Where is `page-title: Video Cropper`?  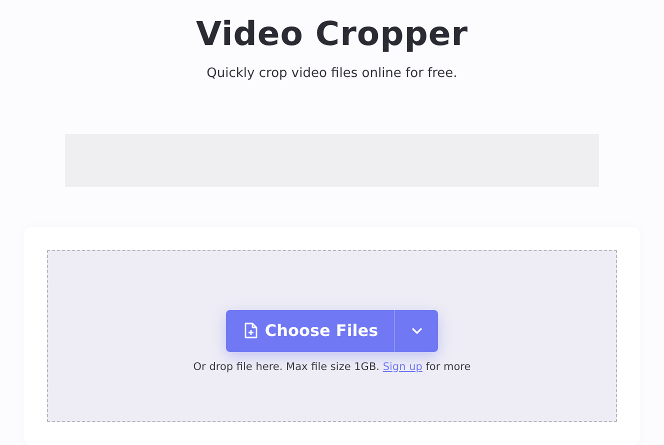 page-title: Video Cropper is located at coordinates (332, 33).